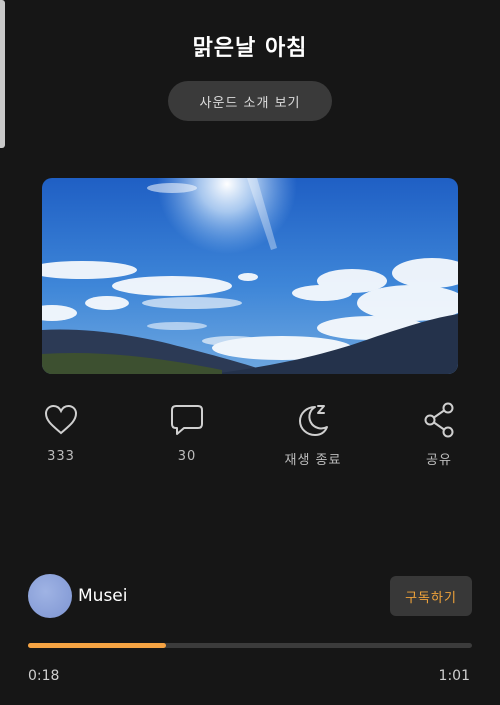 Image resolution: width=500 pixels, height=705 pixels. I want to click on progress-bar, so click(250, 645).